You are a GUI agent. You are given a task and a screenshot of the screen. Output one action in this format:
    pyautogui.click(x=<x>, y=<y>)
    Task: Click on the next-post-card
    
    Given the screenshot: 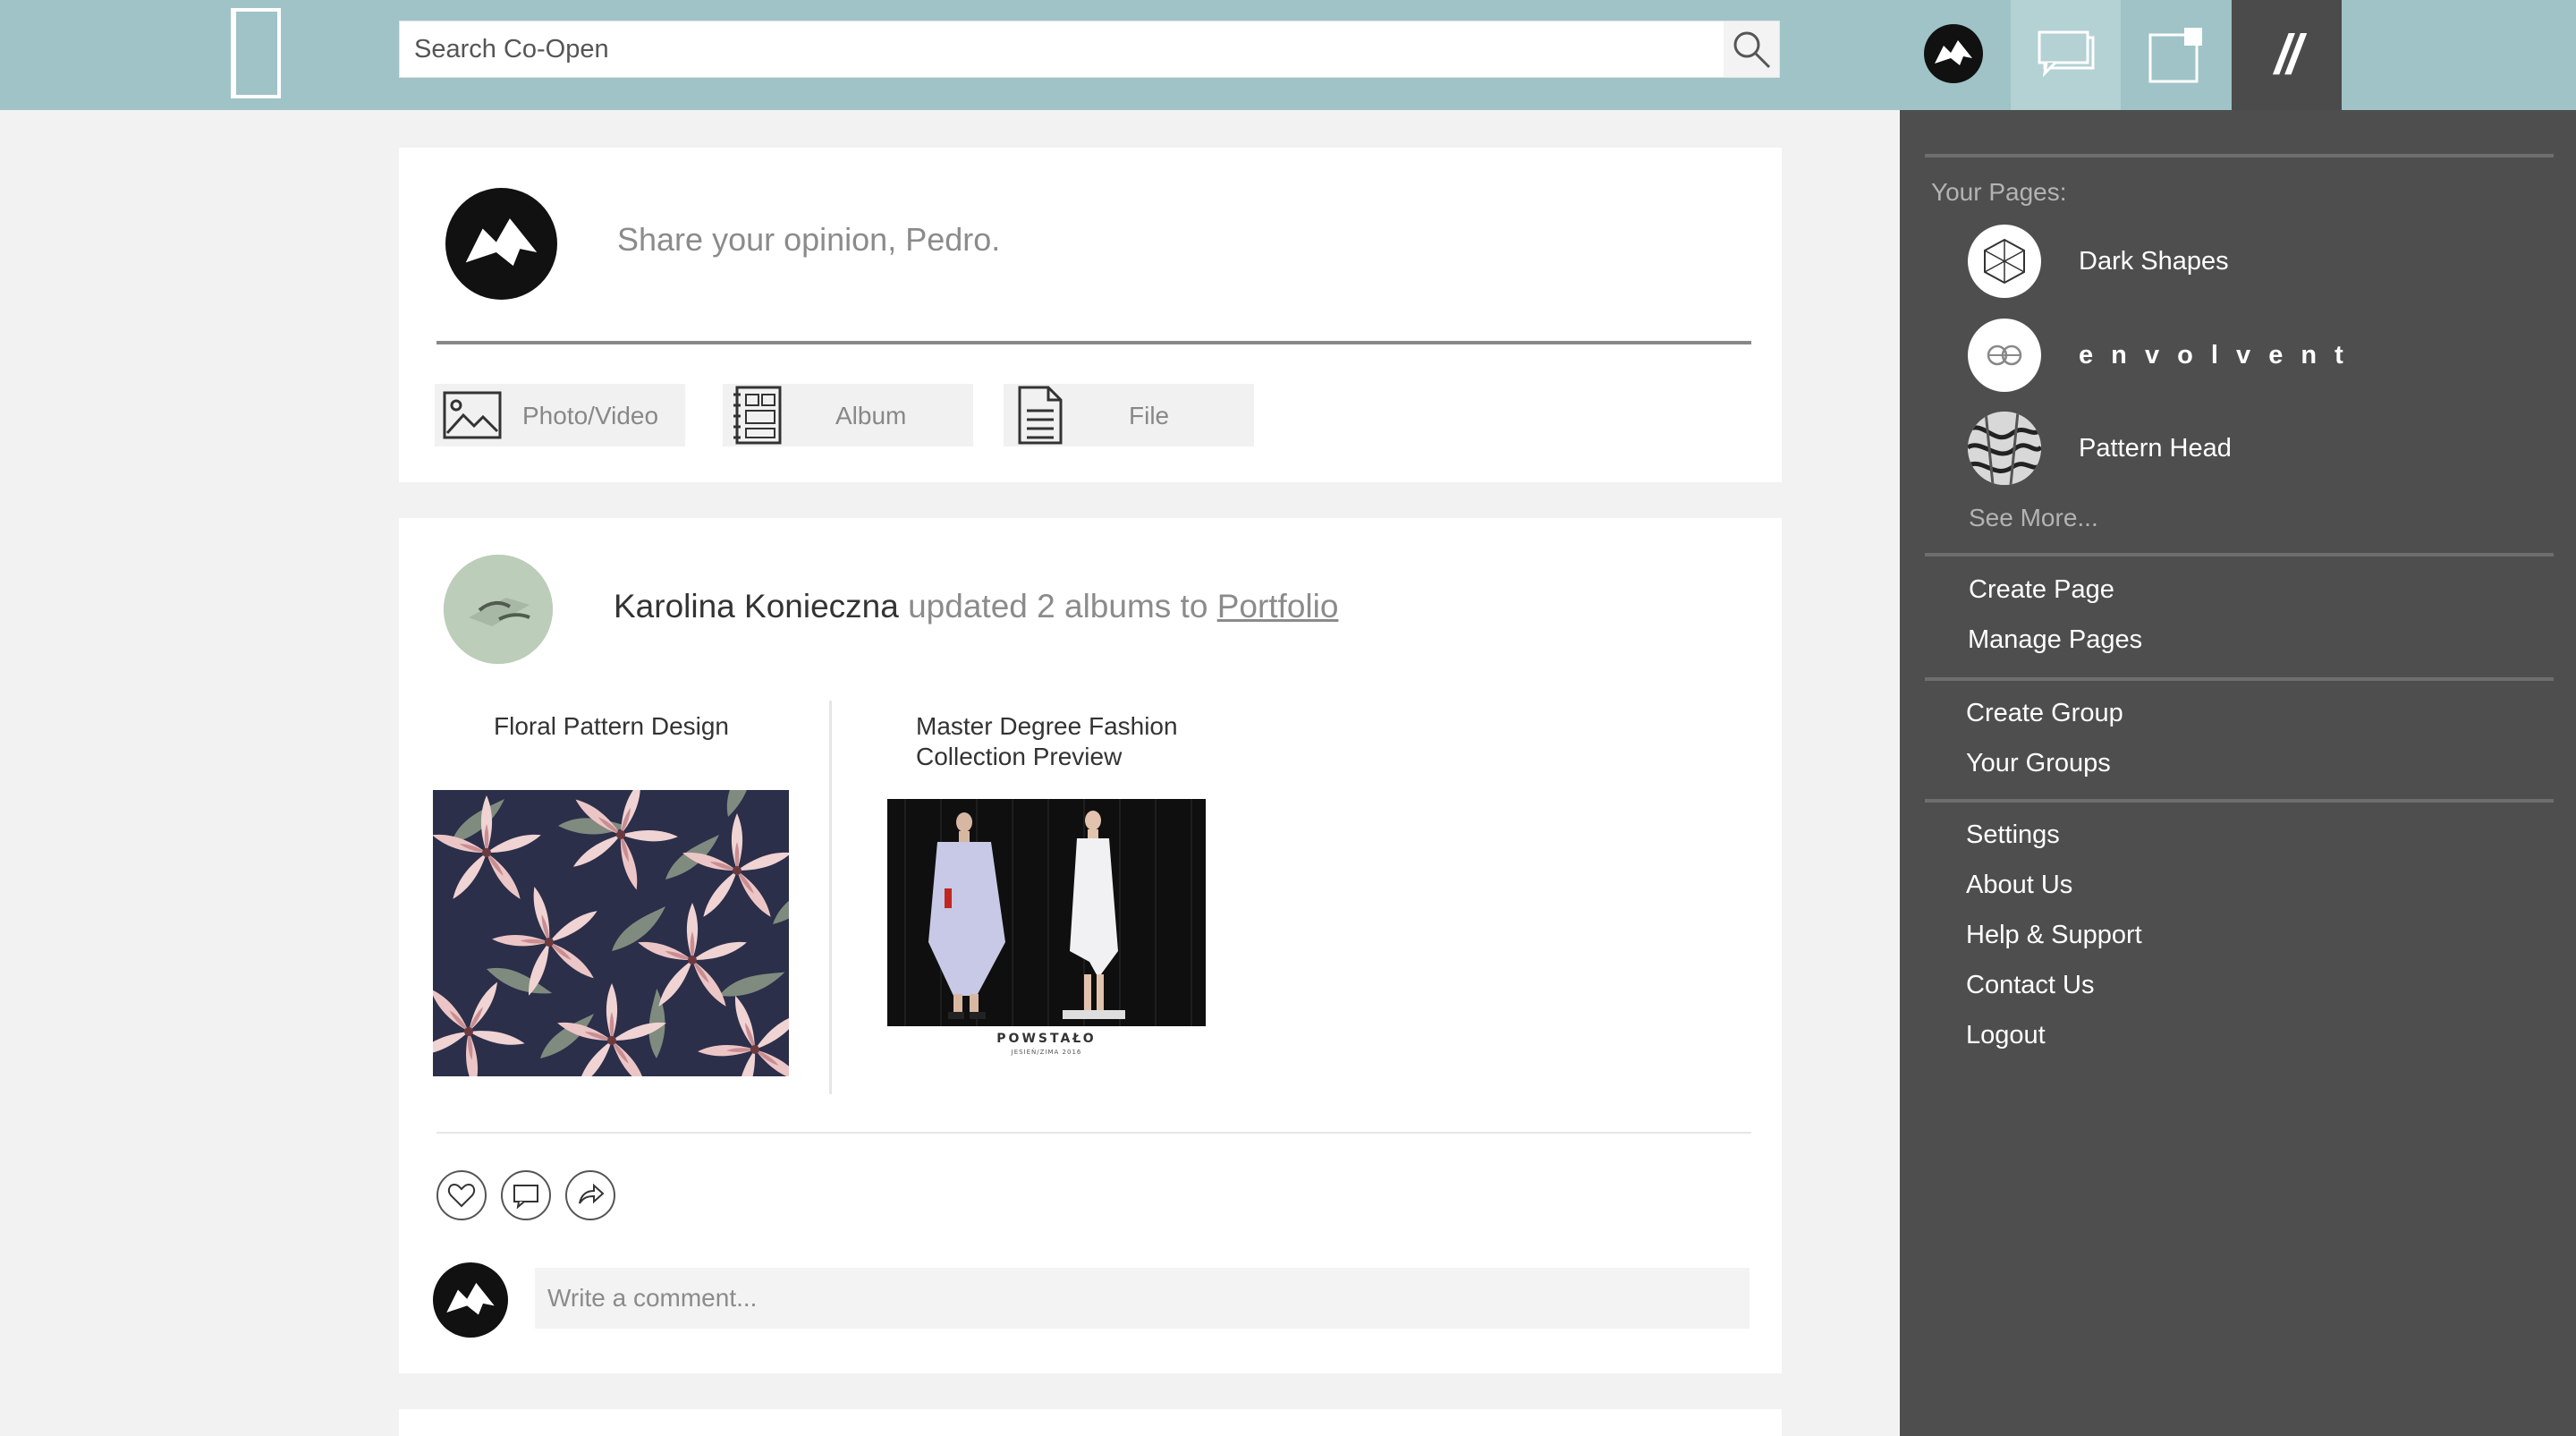 What is the action you would take?
    pyautogui.click(x=1090, y=1422)
    